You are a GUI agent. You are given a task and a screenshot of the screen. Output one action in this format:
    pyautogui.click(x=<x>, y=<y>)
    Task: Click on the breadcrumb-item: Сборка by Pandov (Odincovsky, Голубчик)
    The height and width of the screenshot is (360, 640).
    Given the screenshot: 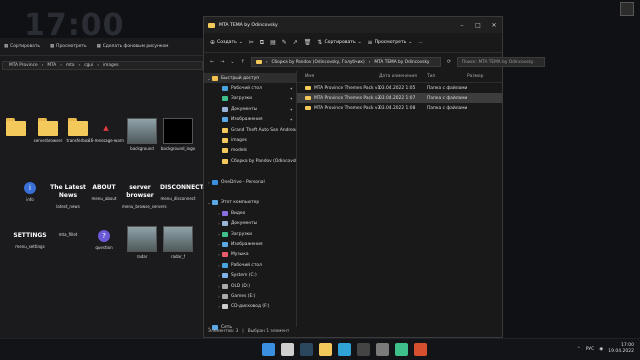 What is the action you would take?
    pyautogui.click(x=318, y=62)
    